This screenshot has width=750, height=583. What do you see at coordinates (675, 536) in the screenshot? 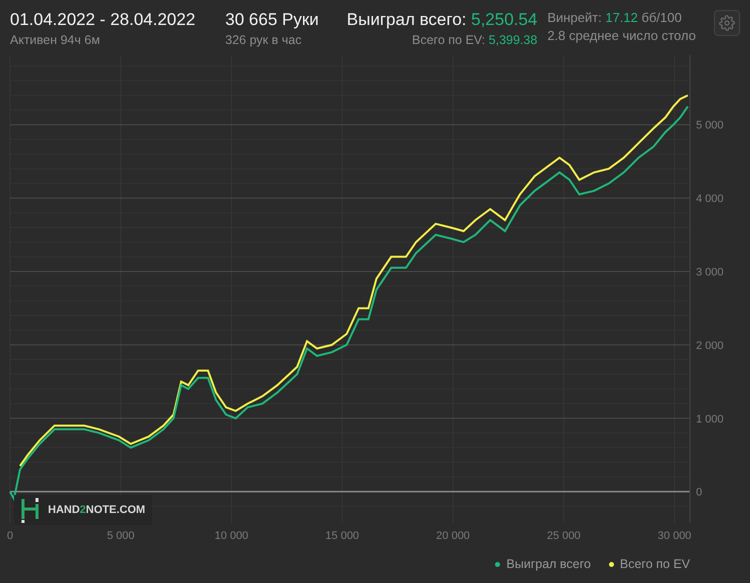
I see `axis-tick-label: 30 000` at bounding box center [675, 536].